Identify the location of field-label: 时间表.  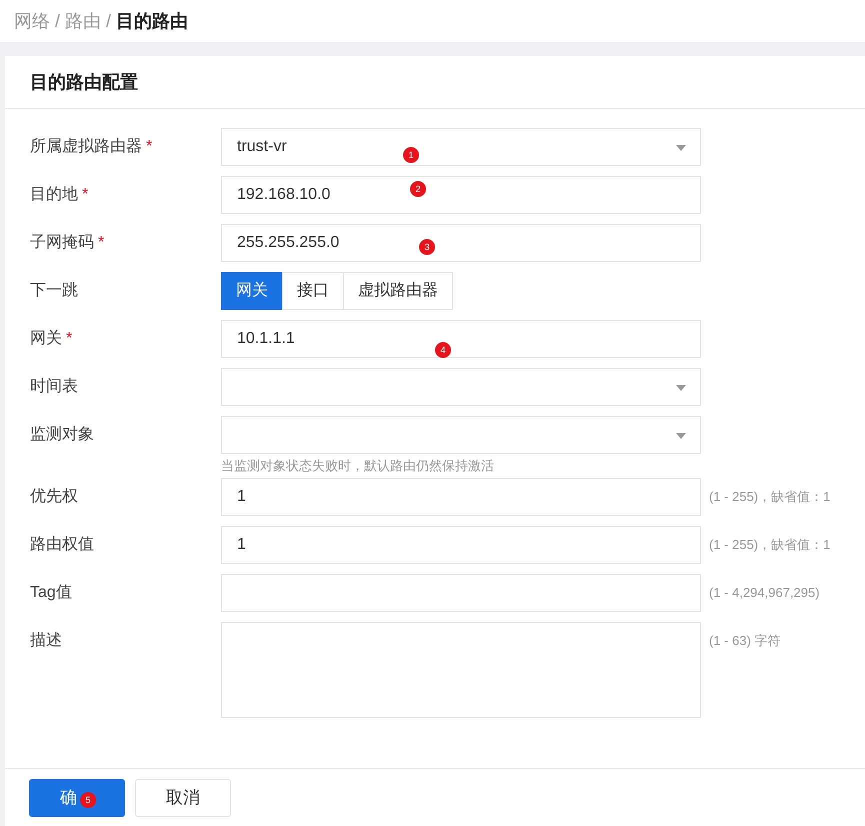
(54, 386).